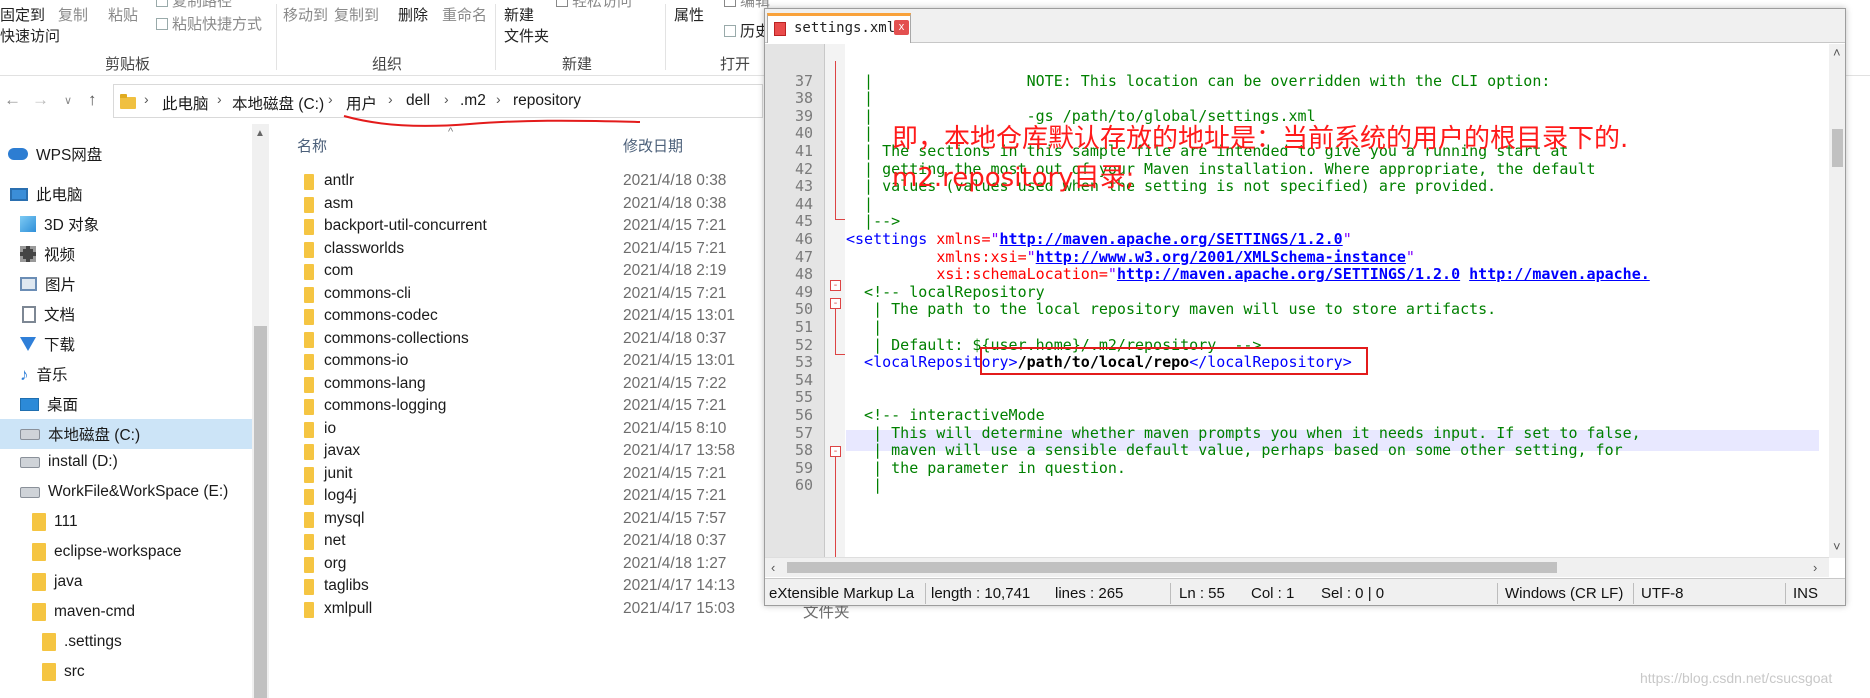  Describe the element at coordinates (679, 360) in the screenshot. I see `file-date: 2021/4/15 13:01` at that location.